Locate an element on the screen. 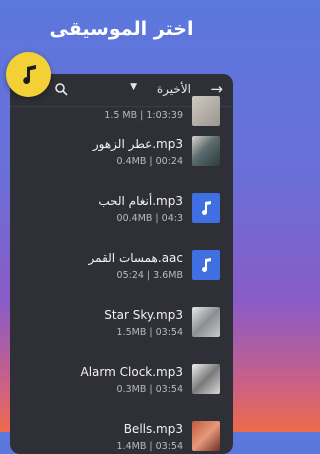 This screenshot has height=454, width=320. track-meta: 00.4MB | 04:3 is located at coordinates (149, 218).